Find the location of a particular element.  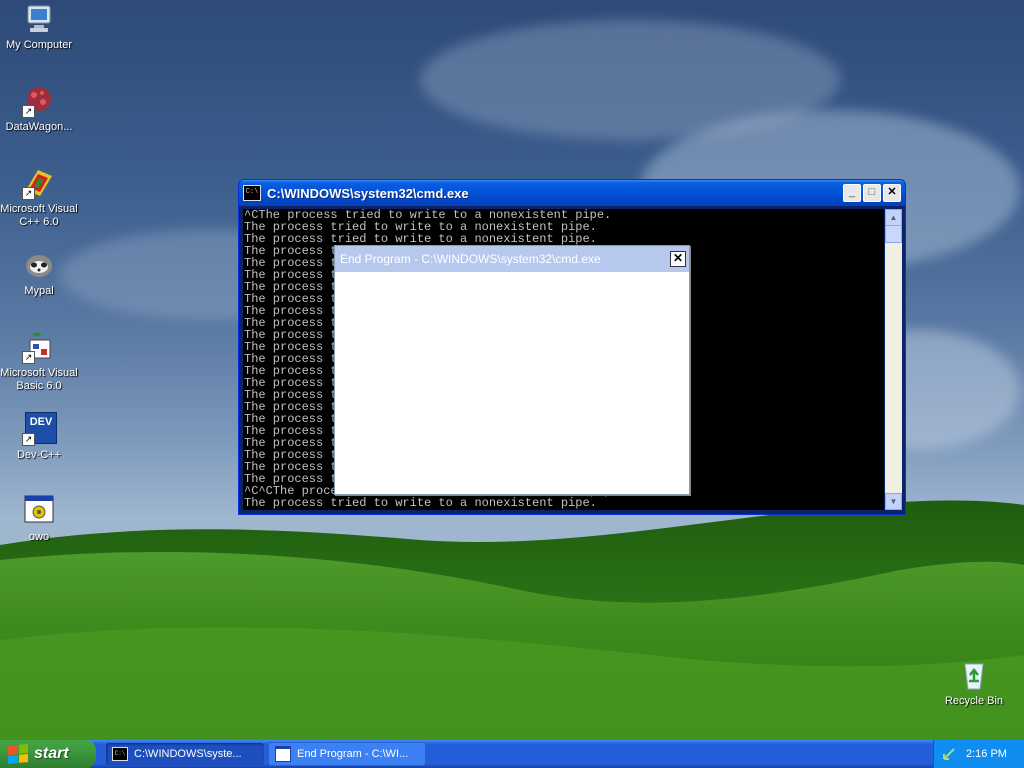

network-icon is located at coordinates (949, 754).